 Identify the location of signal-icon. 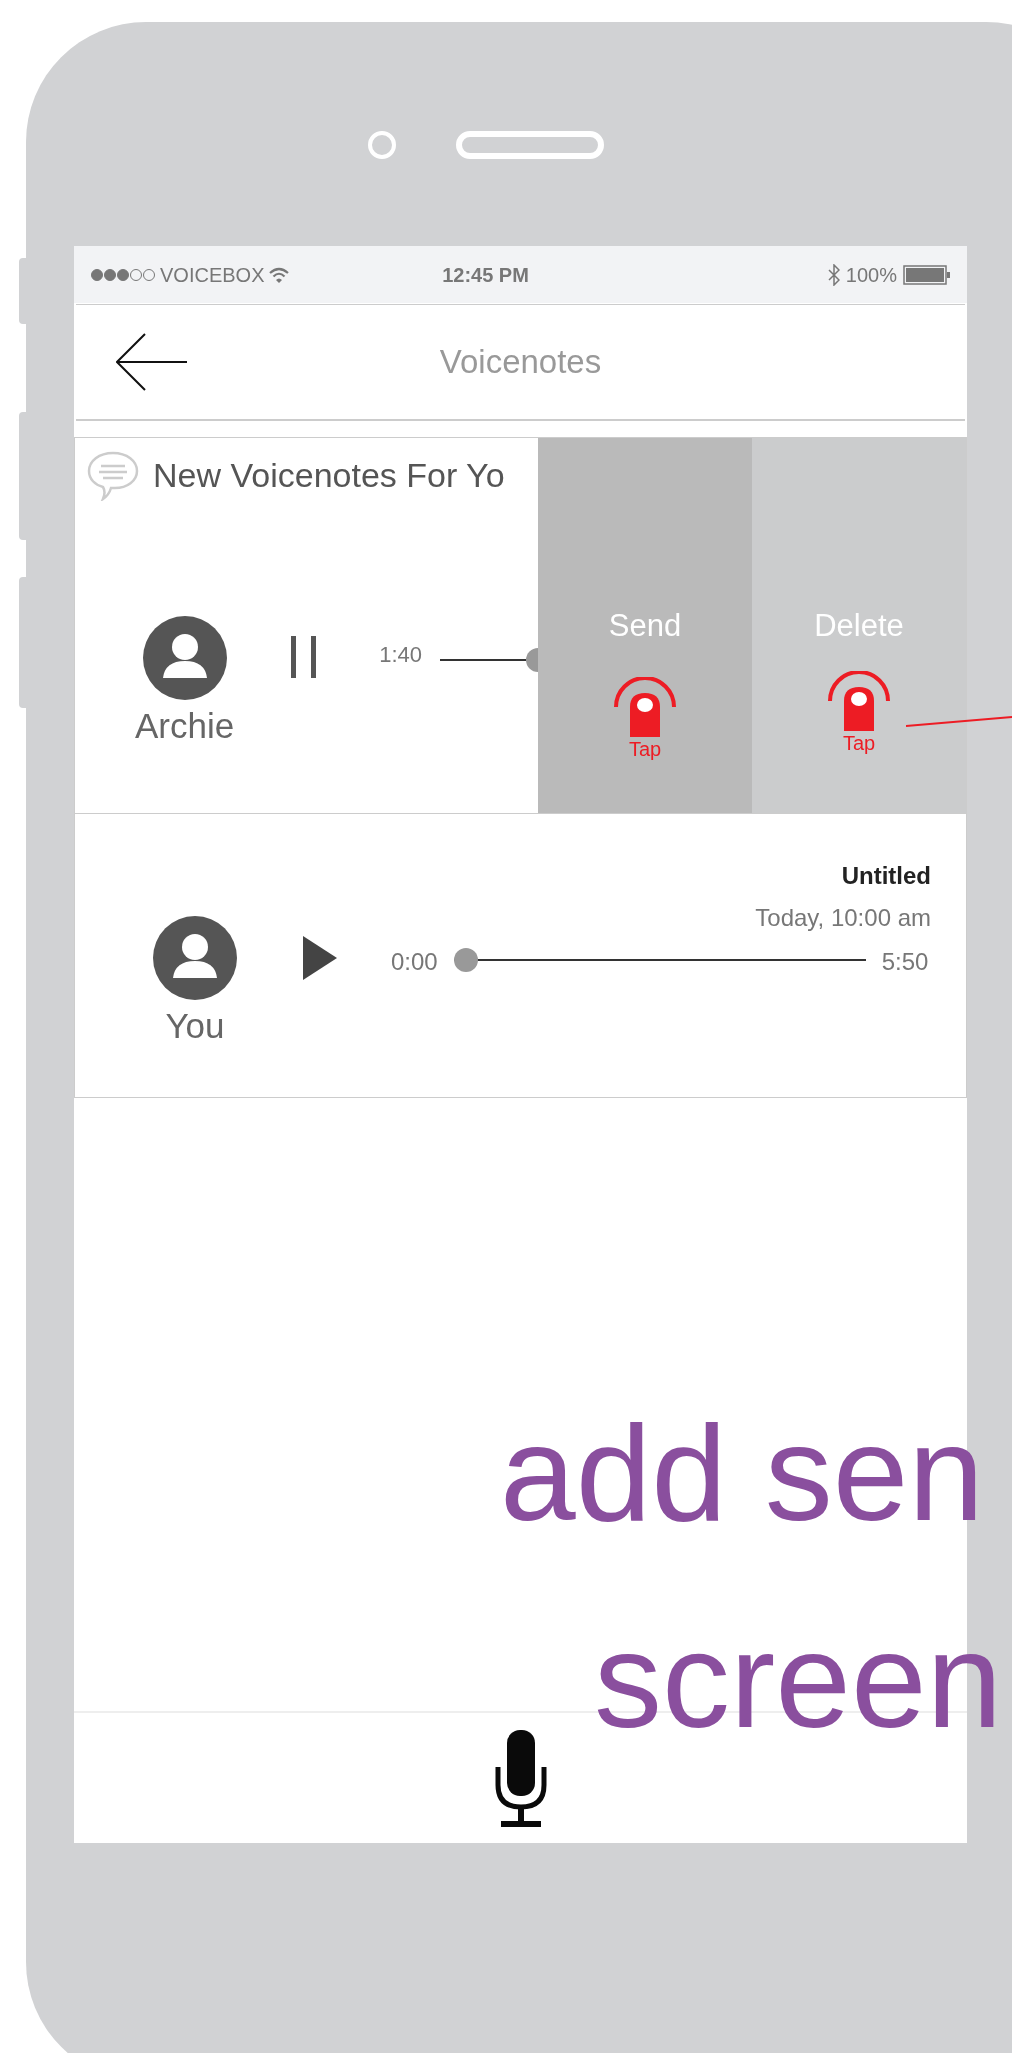
(123, 274).